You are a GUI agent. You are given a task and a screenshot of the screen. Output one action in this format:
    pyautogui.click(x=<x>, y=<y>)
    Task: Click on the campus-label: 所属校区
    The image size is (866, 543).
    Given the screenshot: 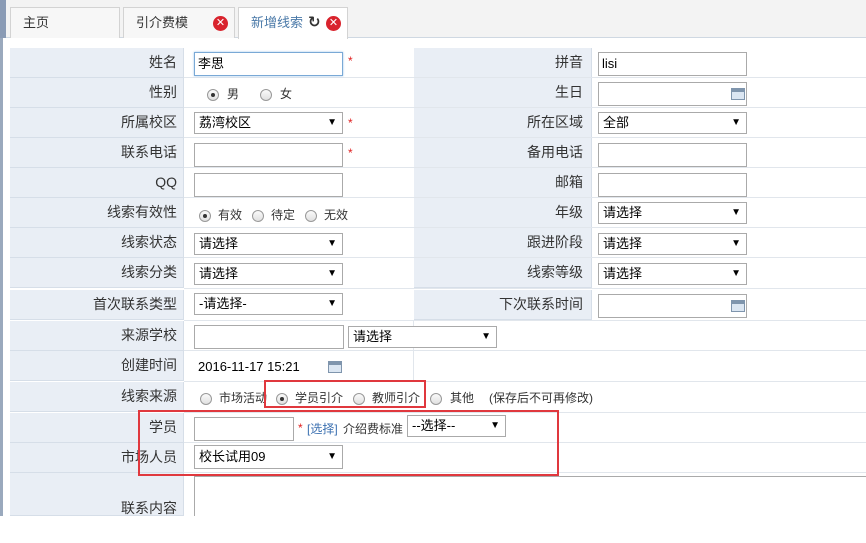 What is the action you would take?
    pyautogui.click(x=97, y=123)
    